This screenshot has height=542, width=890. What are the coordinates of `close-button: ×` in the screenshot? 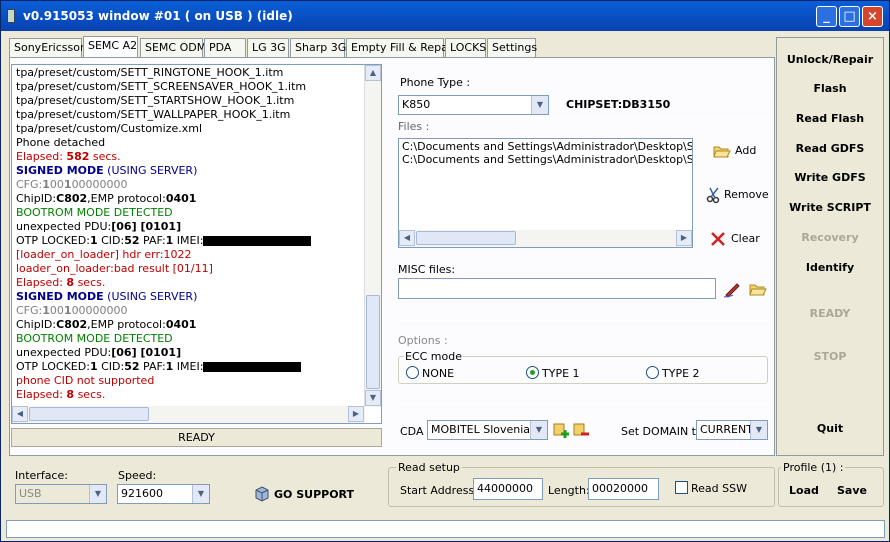 It's located at (872, 16).